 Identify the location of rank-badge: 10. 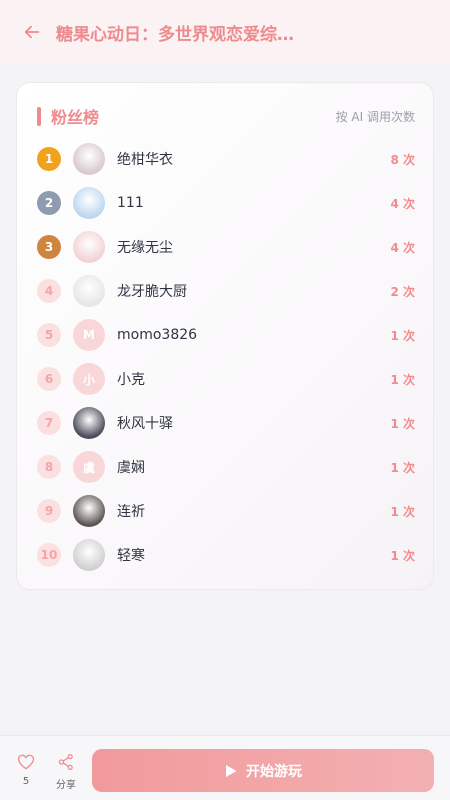
(49, 555).